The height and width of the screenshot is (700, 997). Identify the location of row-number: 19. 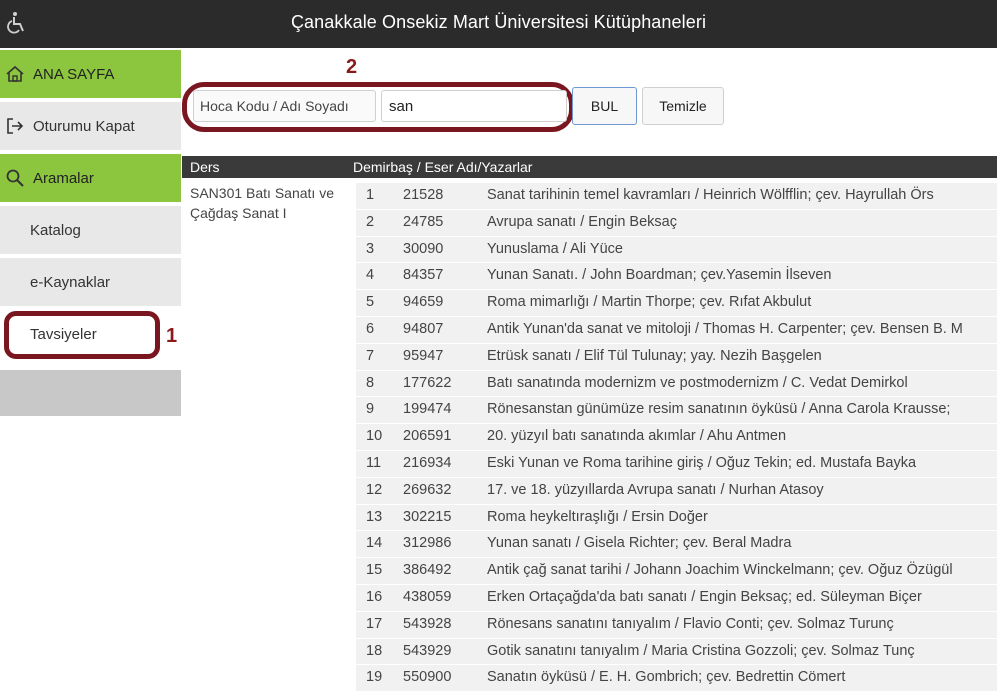
(374, 677).